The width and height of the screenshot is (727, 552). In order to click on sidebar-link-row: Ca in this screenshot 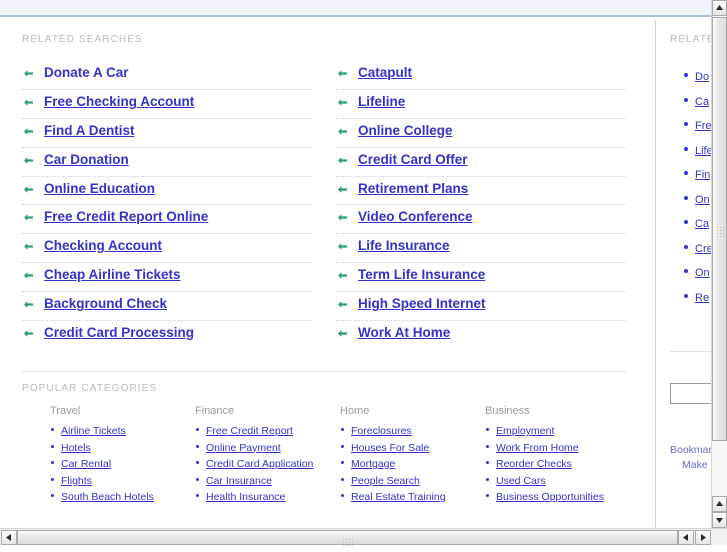, I will do `click(697, 104)`.